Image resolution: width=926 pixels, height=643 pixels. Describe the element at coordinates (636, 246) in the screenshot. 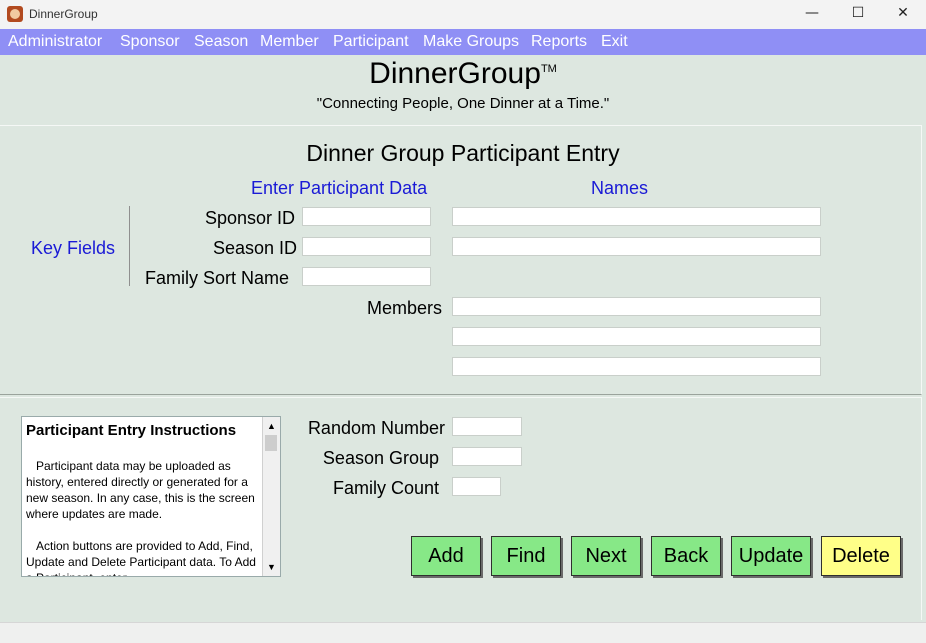

I see `season-name-field` at that location.